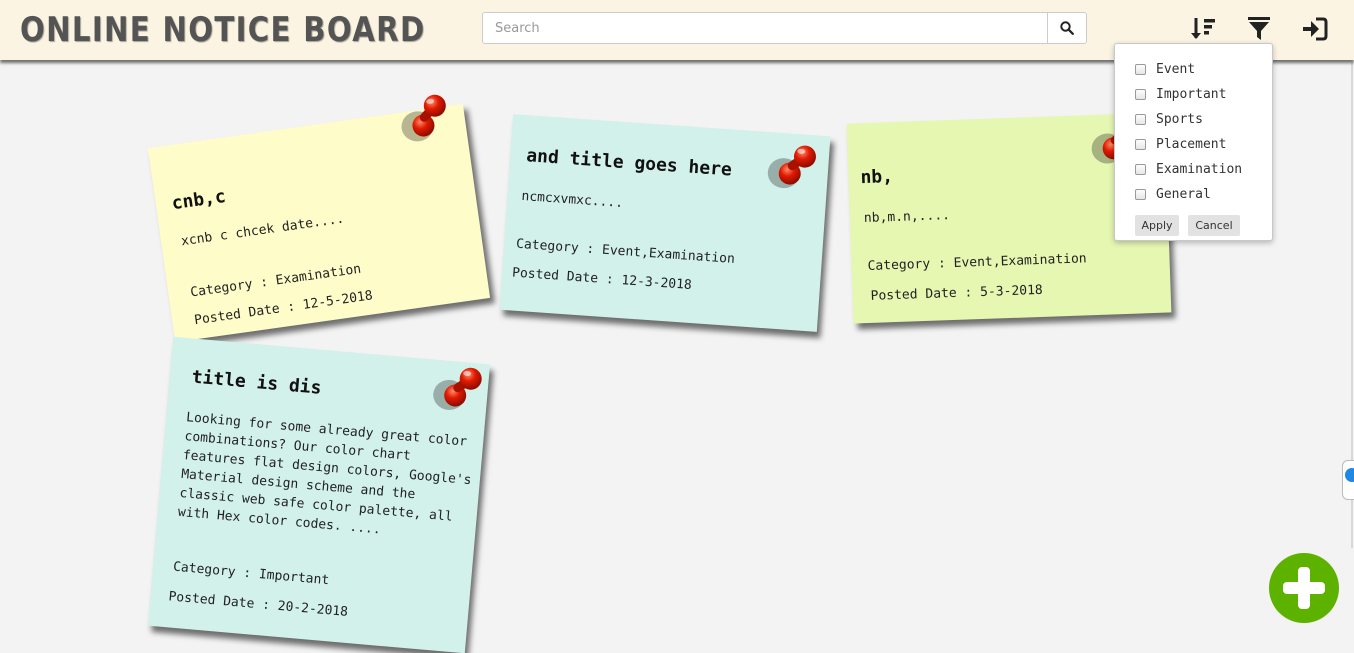 The image size is (1354, 653). Describe the element at coordinates (1183, 194) in the screenshot. I see `filter-option-label: General` at that location.